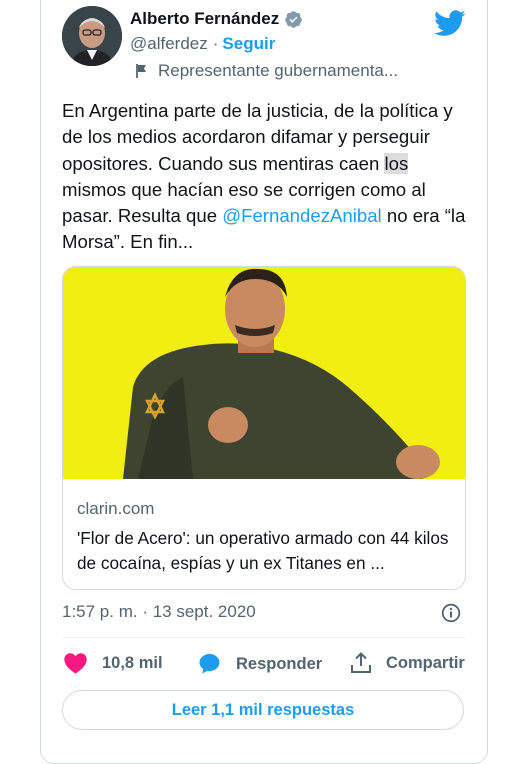 The image size is (527, 764). What do you see at coordinates (159, 612) in the screenshot?
I see `tweet-timestamp: 1:57 p. m. · 13 sept. 2020` at bounding box center [159, 612].